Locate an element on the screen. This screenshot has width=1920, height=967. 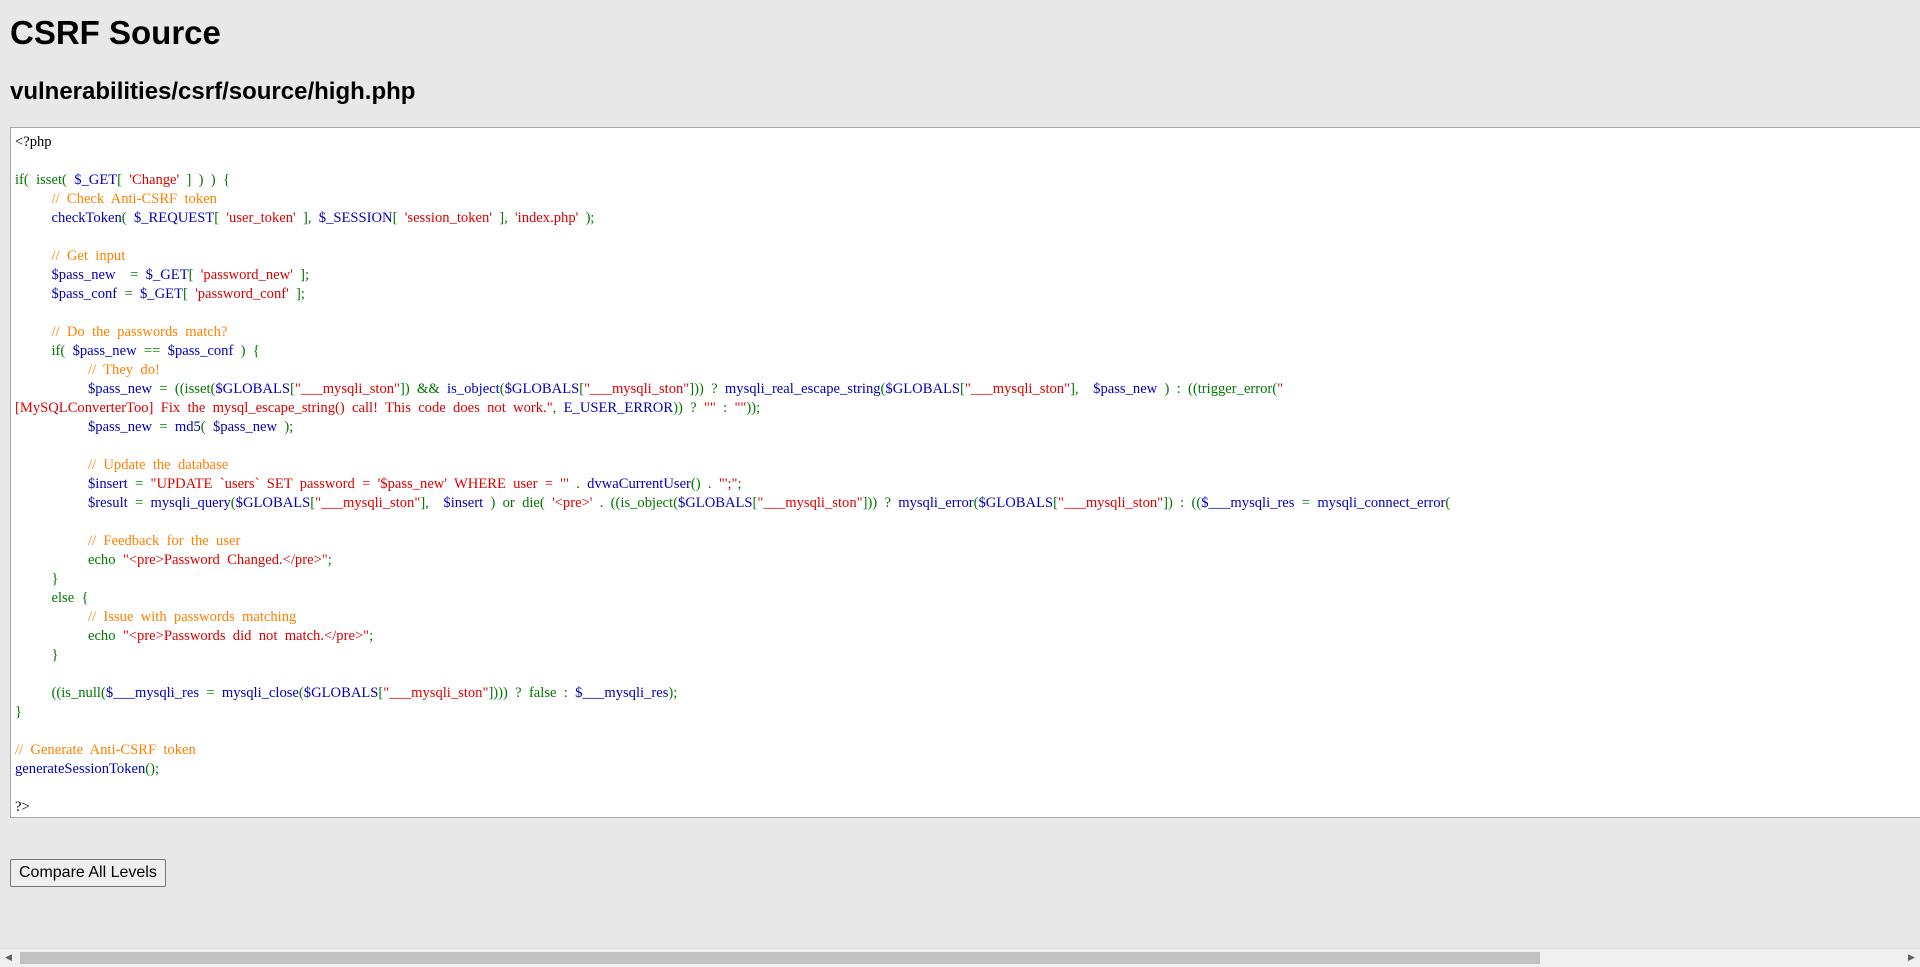
code-token: $pass_conf is located at coordinates (200, 351).